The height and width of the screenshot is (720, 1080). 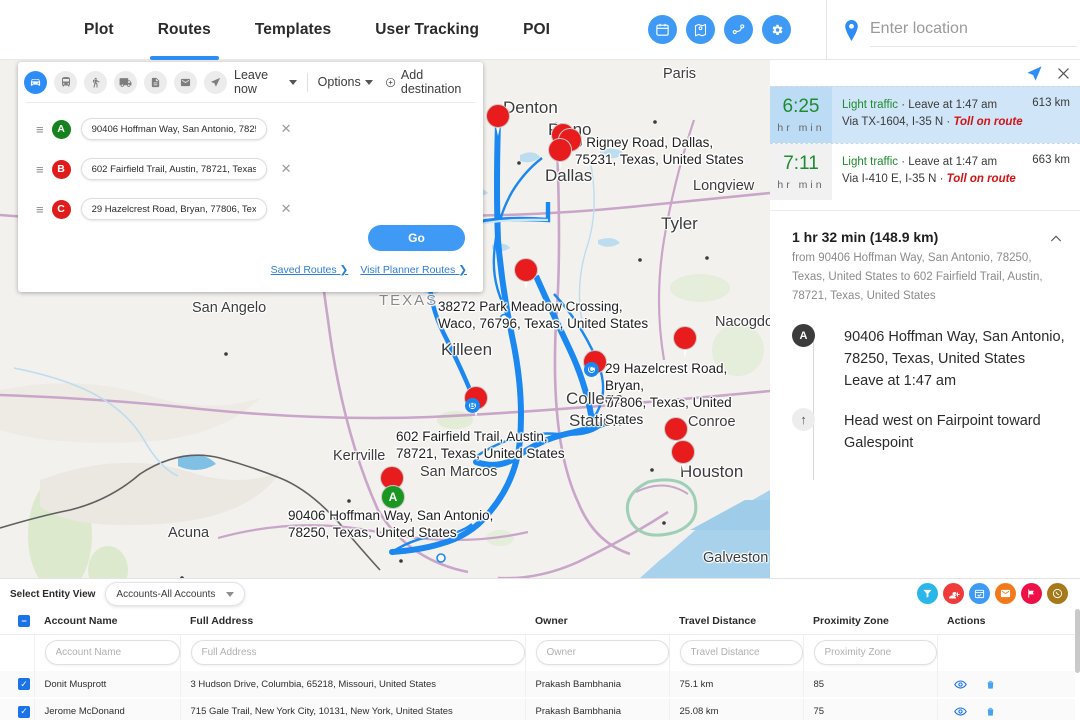 What do you see at coordinates (870, 622) in the screenshot?
I see `column-proximity-zone: Proximity Zone` at bounding box center [870, 622].